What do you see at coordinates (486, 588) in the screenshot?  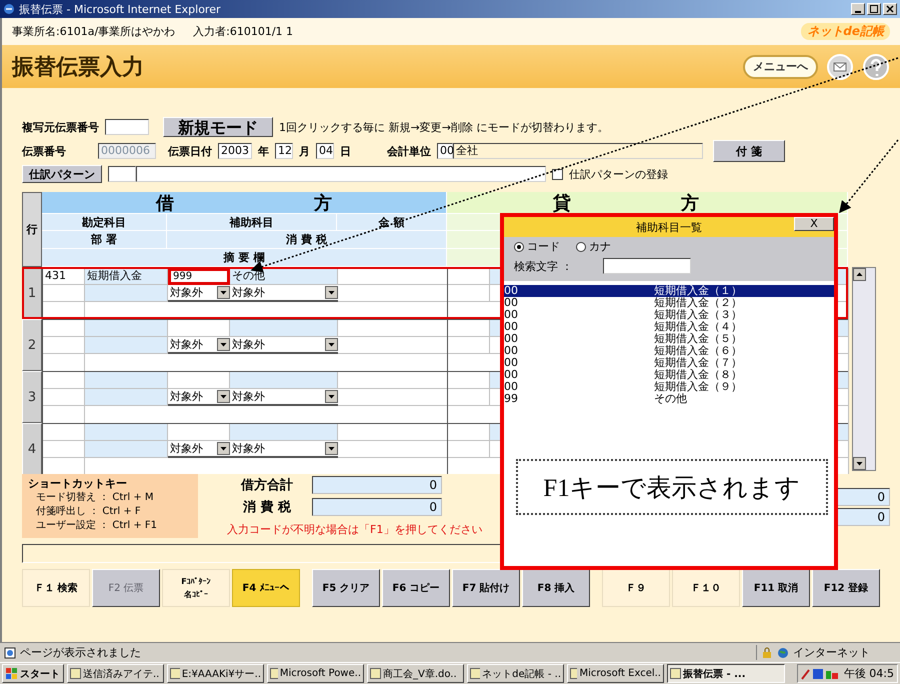 I see `function-key: F7 貼付け` at bounding box center [486, 588].